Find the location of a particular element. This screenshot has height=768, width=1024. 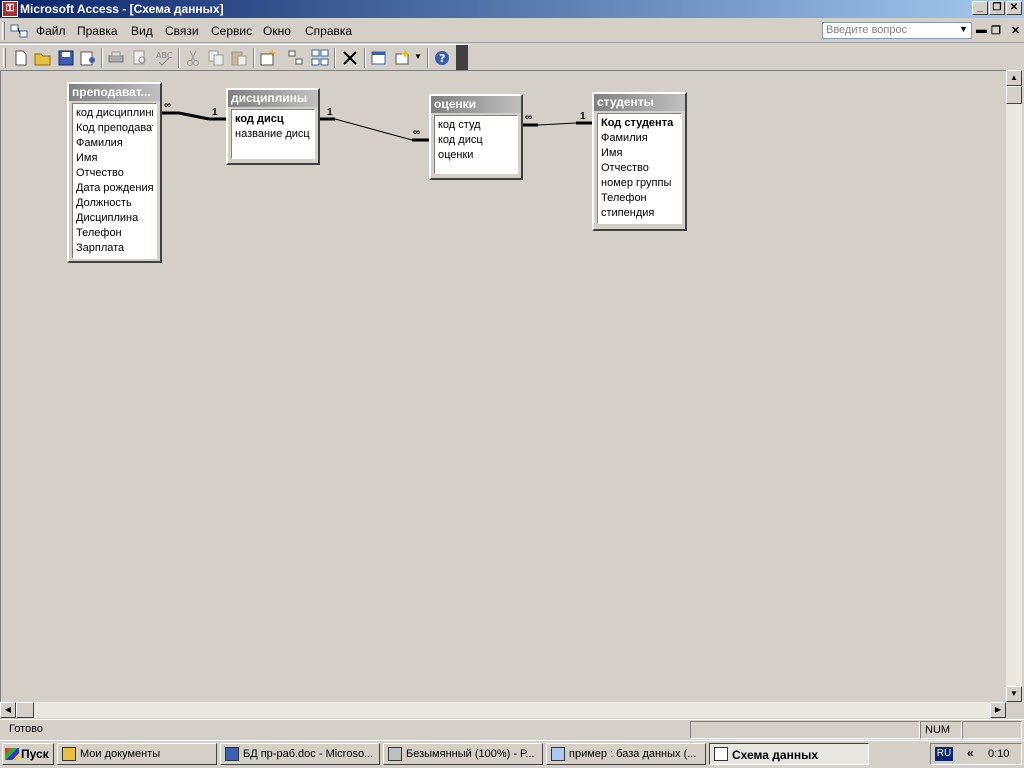

field-item: код дисциплинь is located at coordinates (114, 113).